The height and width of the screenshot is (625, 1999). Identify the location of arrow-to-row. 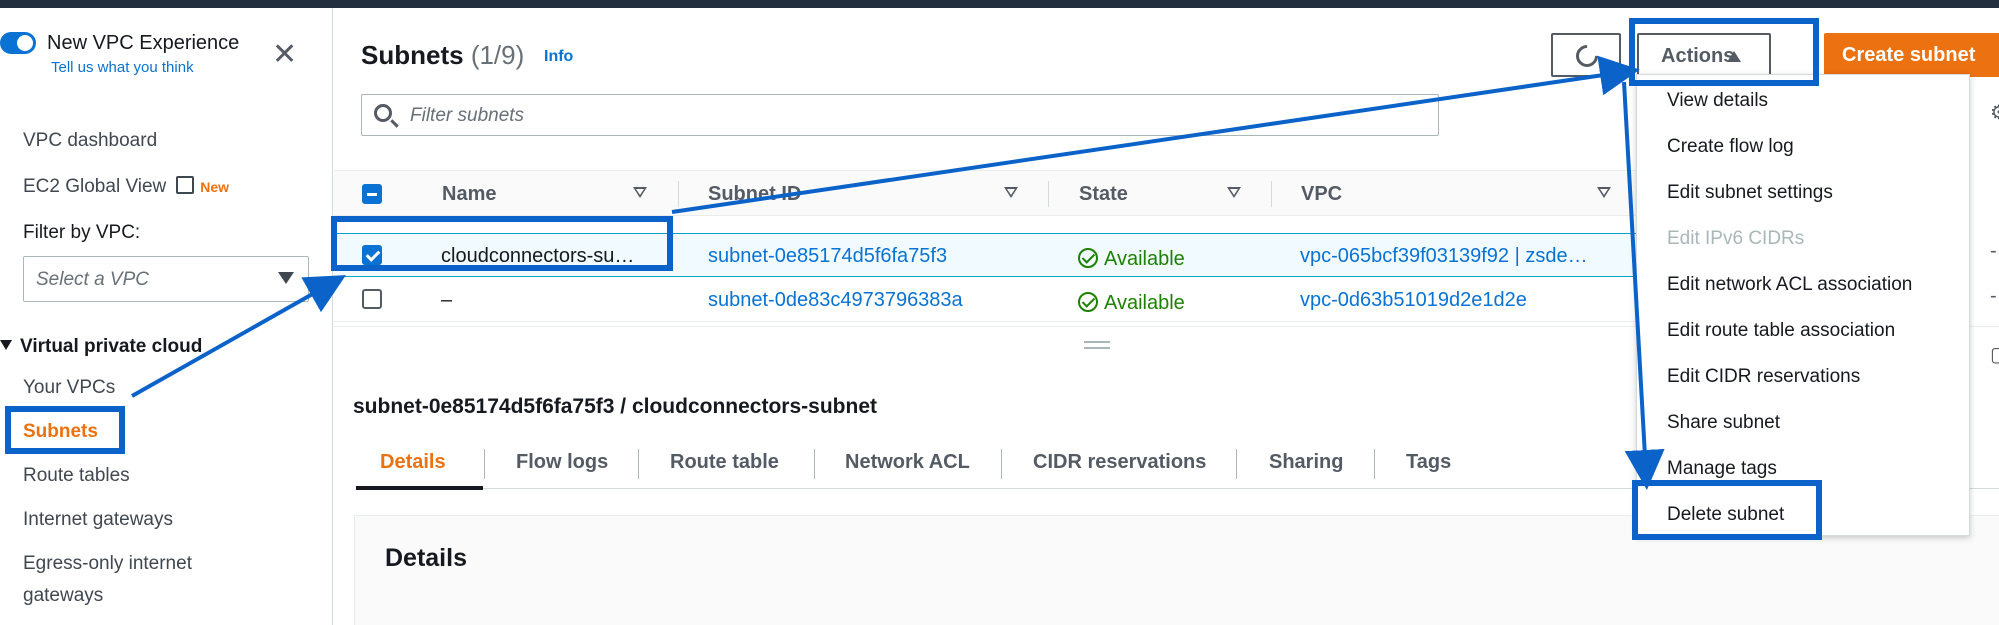
(238, 336).